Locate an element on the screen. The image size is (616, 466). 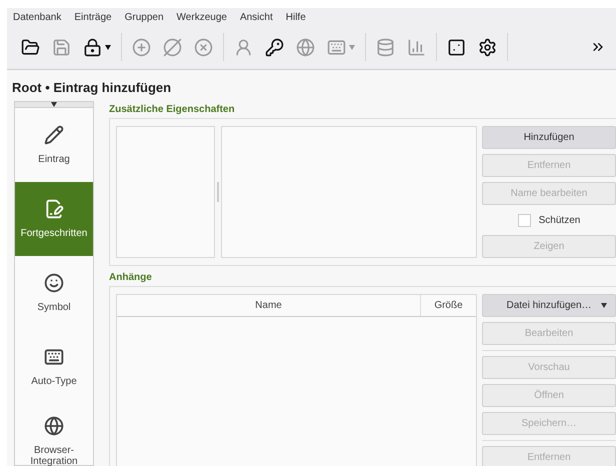
scroll-up-button is located at coordinates (54, 105).